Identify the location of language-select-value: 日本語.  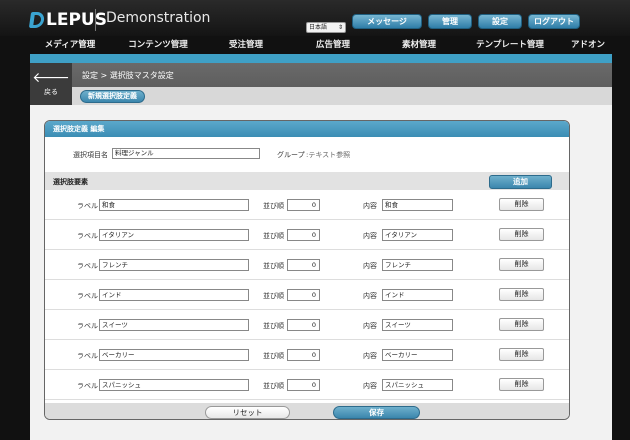
(318, 27).